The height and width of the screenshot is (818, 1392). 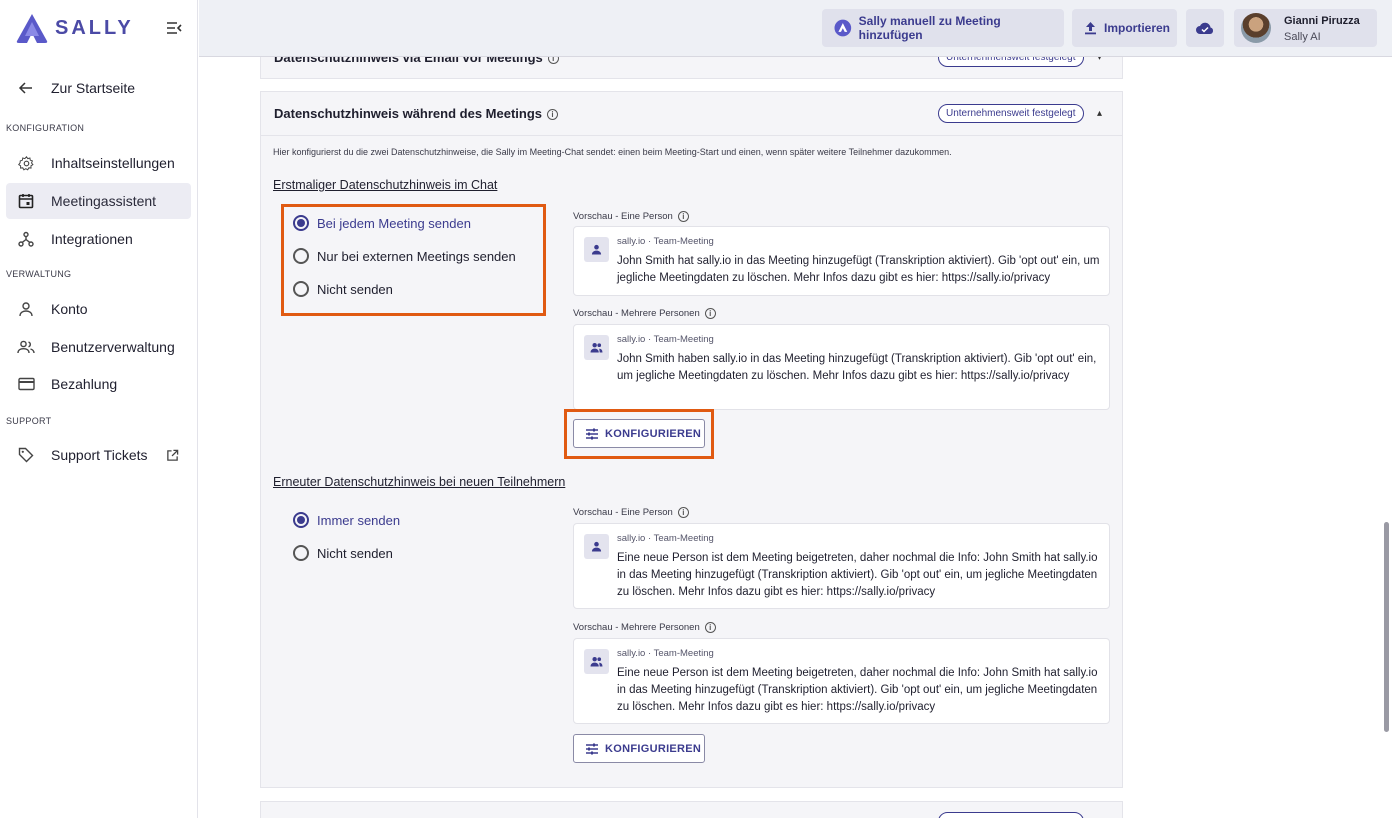 What do you see at coordinates (29, 421) in the screenshot?
I see `section-label-support: SUPPORT` at bounding box center [29, 421].